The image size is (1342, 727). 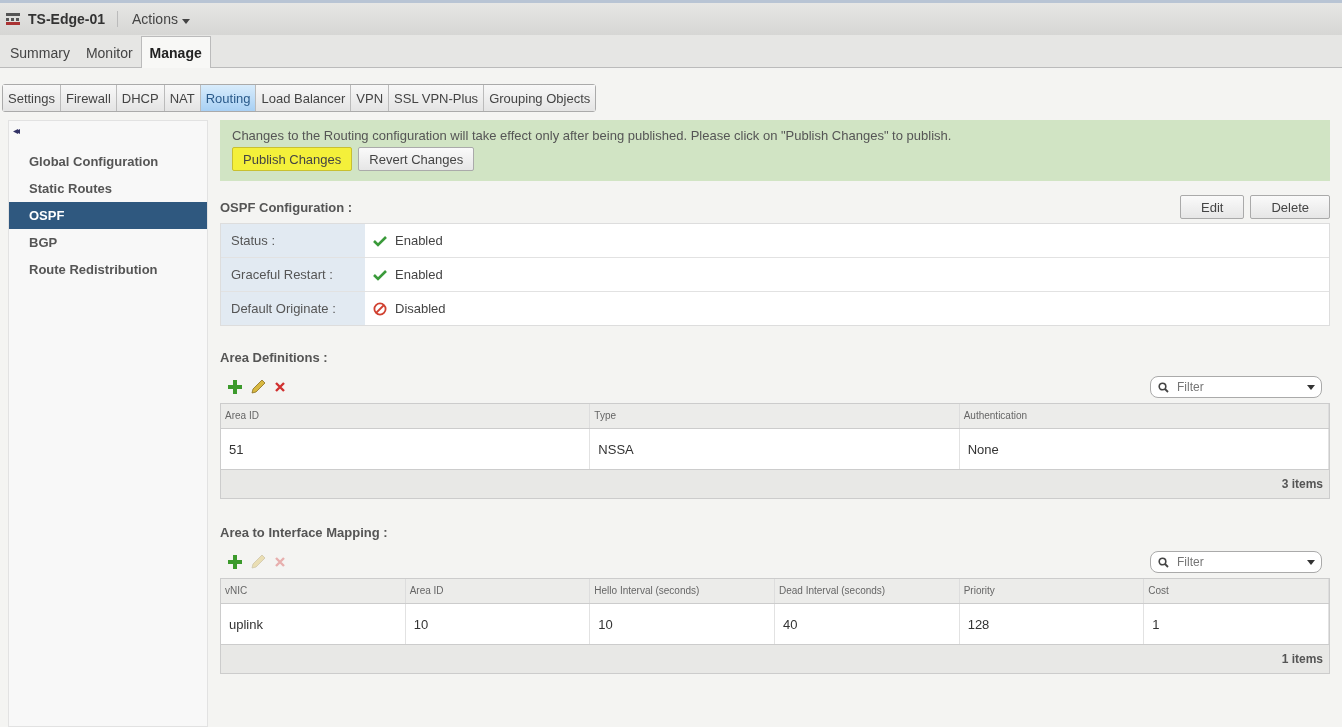 What do you see at coordinates (1236, 591) in the screenshot?
I see `column-header: Cost` at bounding box center [1236, 591].